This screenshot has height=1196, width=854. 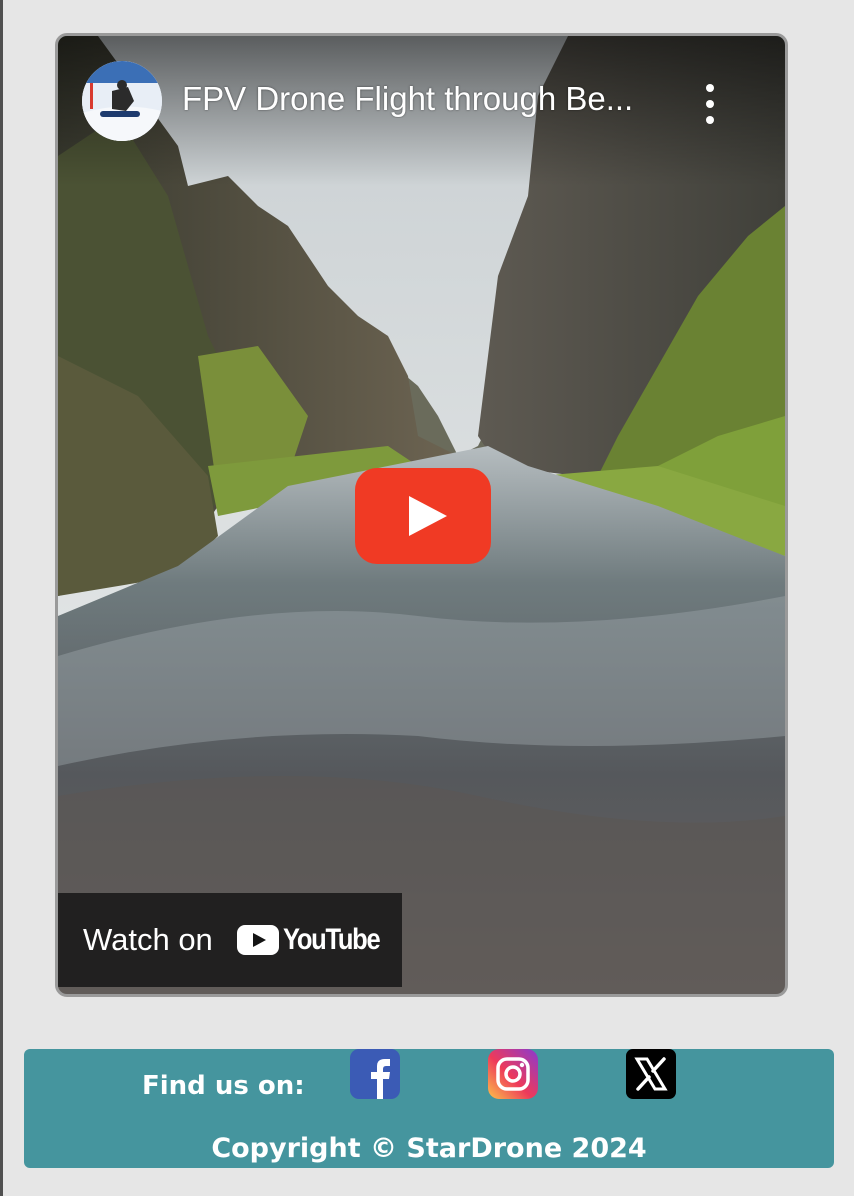 I want to click on x-icon, so click(x=651, y=1074).